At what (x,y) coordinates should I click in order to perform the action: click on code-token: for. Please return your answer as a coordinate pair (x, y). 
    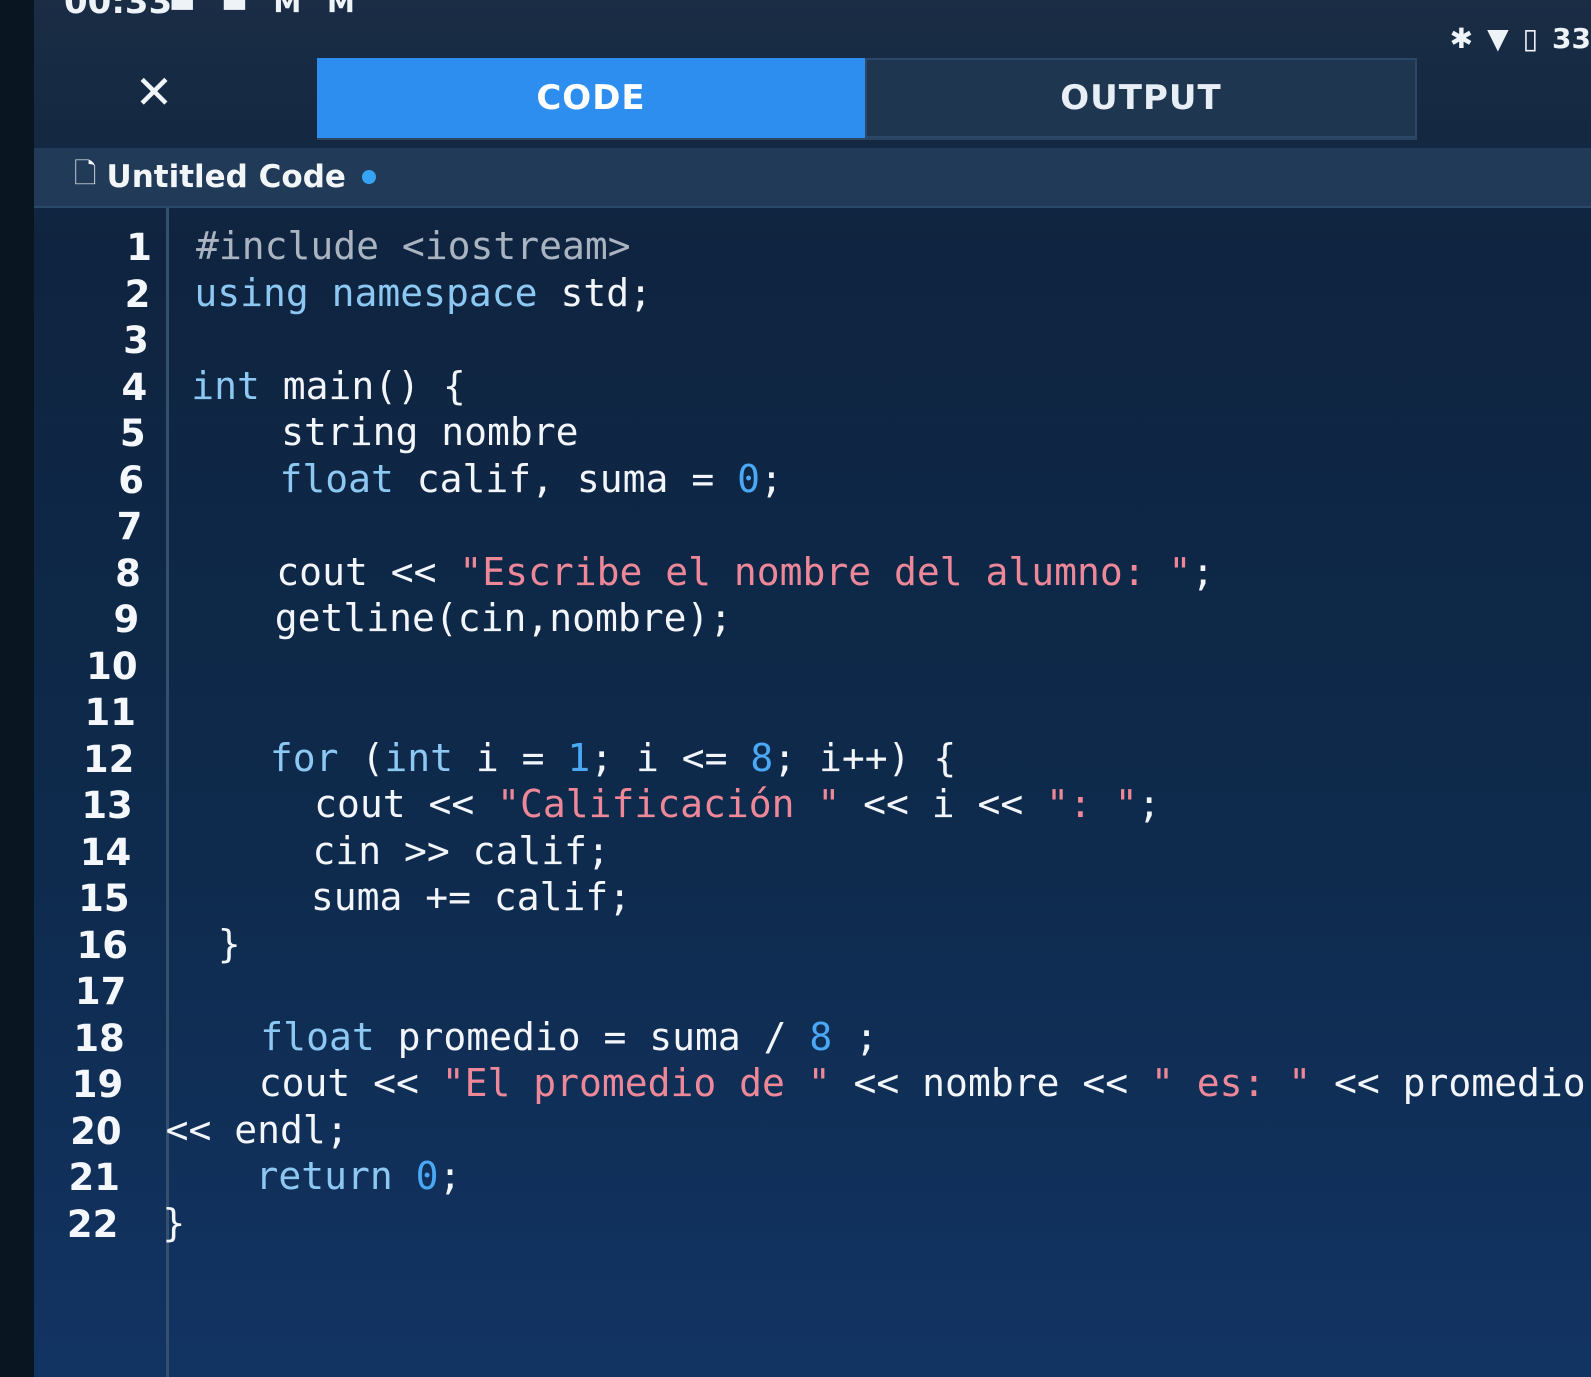
    Looking at the image, I should click on (270, 757).